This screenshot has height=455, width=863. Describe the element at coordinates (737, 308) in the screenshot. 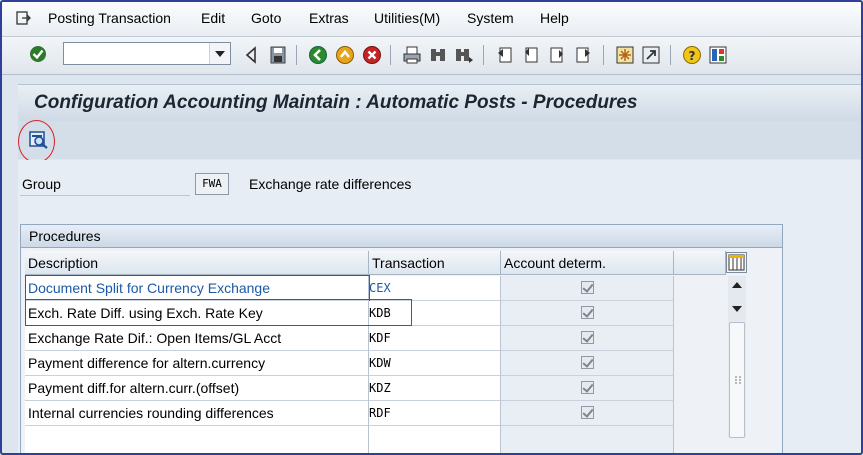

I see `scroll-down-icon` at that location.